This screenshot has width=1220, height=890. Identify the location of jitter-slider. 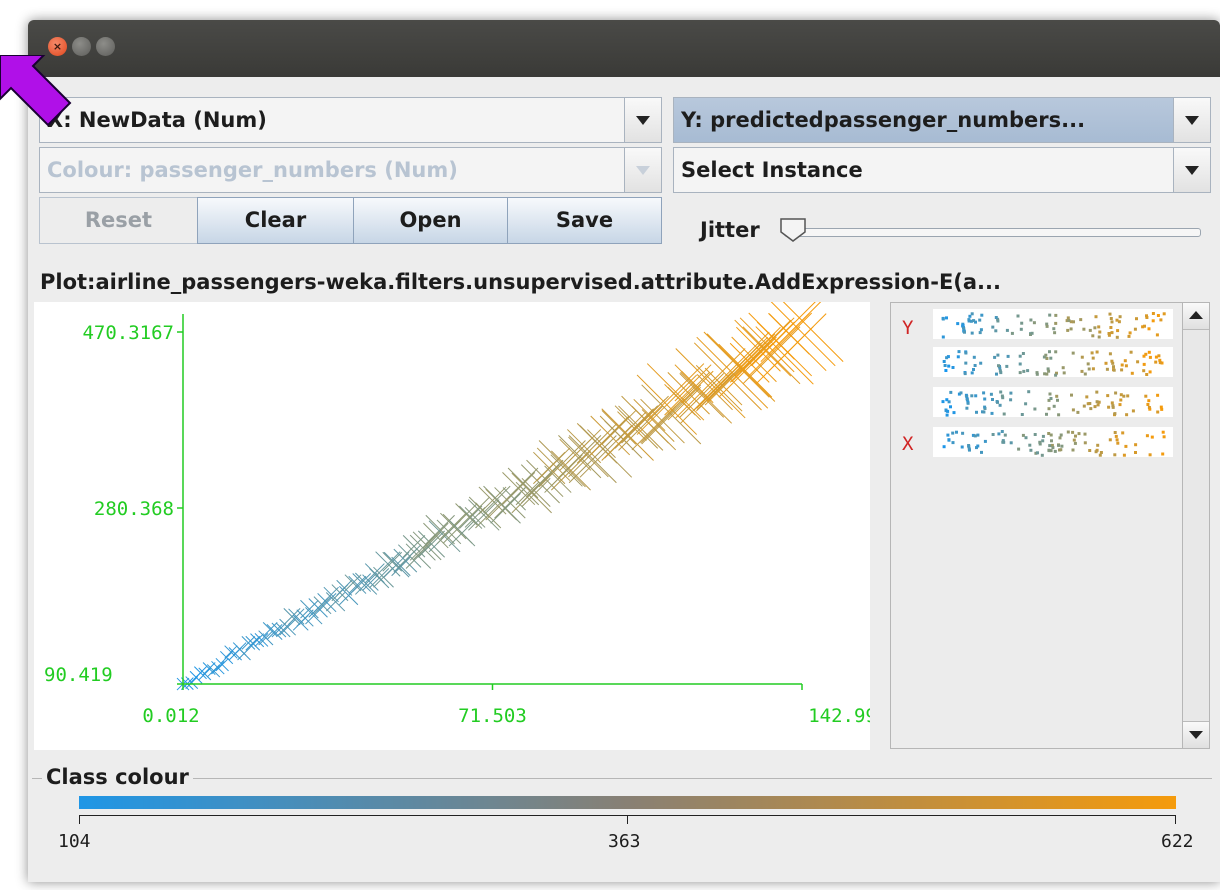
(992, 232).